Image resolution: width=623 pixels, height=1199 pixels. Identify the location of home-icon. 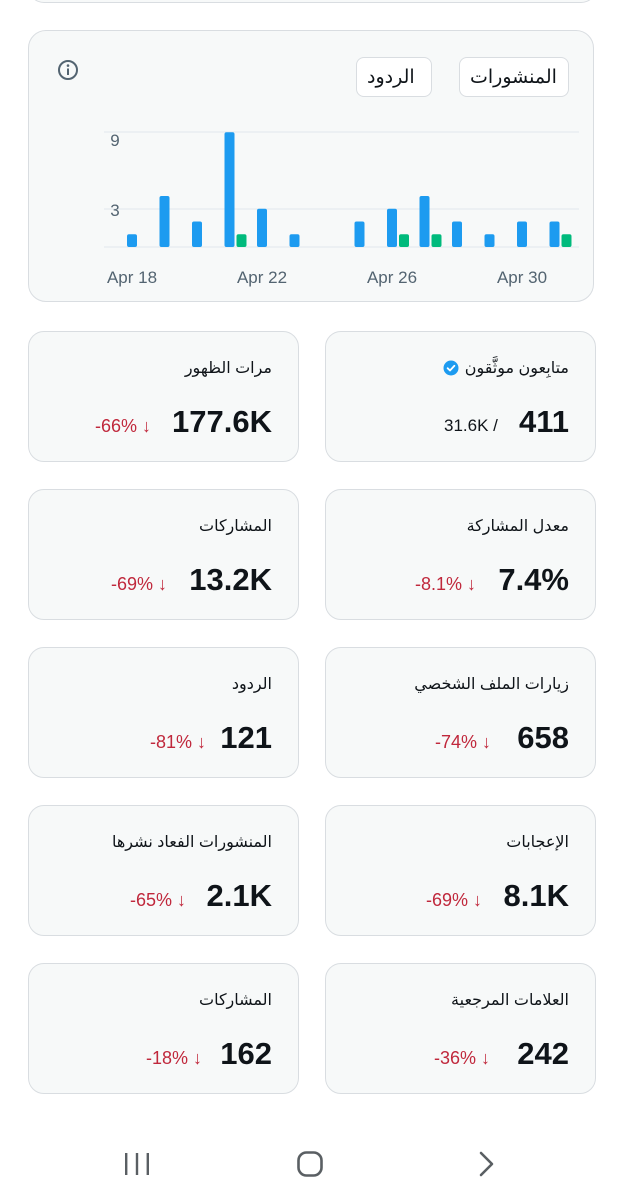
(310, 1164).